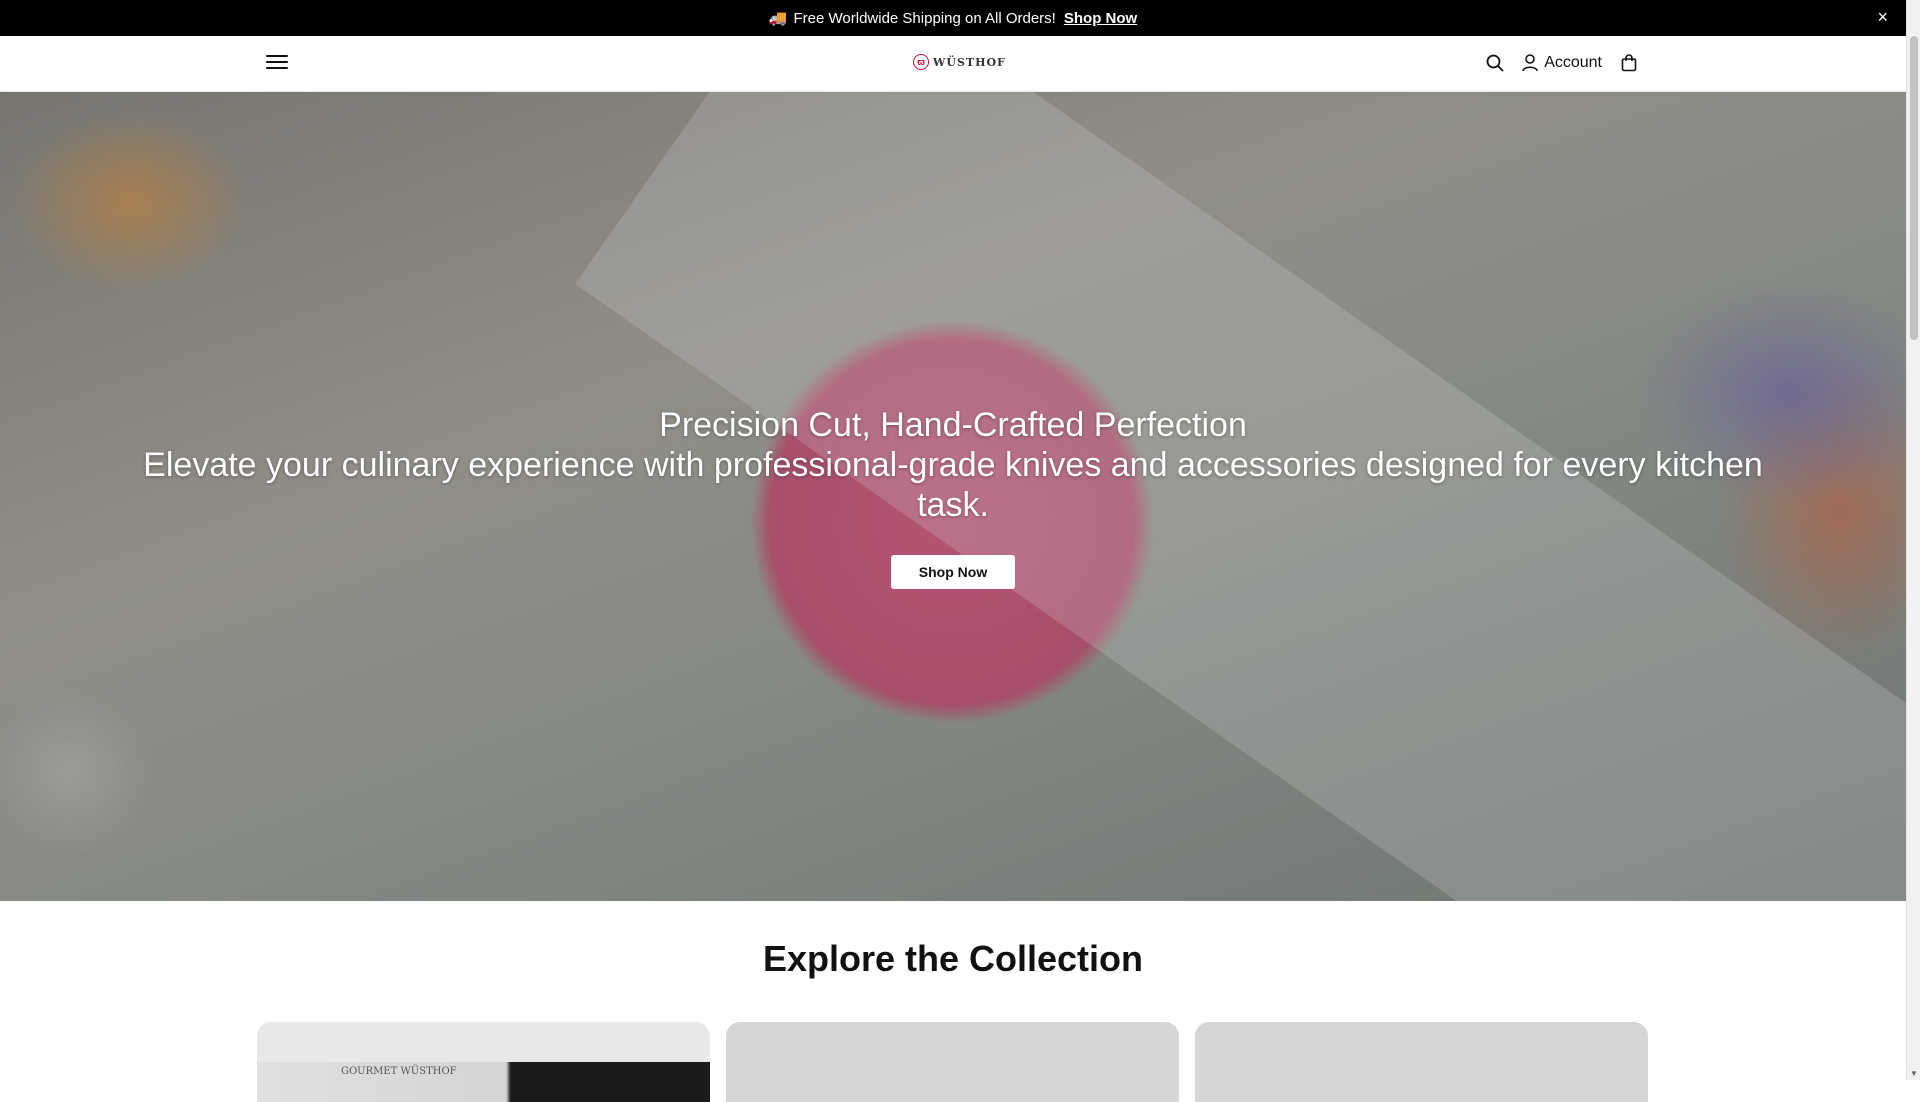 Image resolution: width=1920 pixels, height=1102 pixels. I want to click on collection-cards: GOURMET WÜSTHOF, so click(953, 1062).